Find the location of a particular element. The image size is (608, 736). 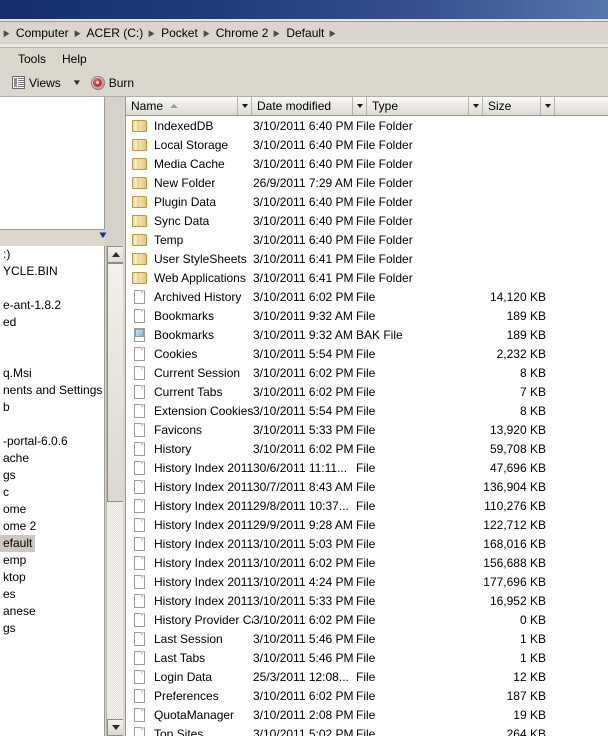

tree-item: efault is located at coordinates (52, 543).